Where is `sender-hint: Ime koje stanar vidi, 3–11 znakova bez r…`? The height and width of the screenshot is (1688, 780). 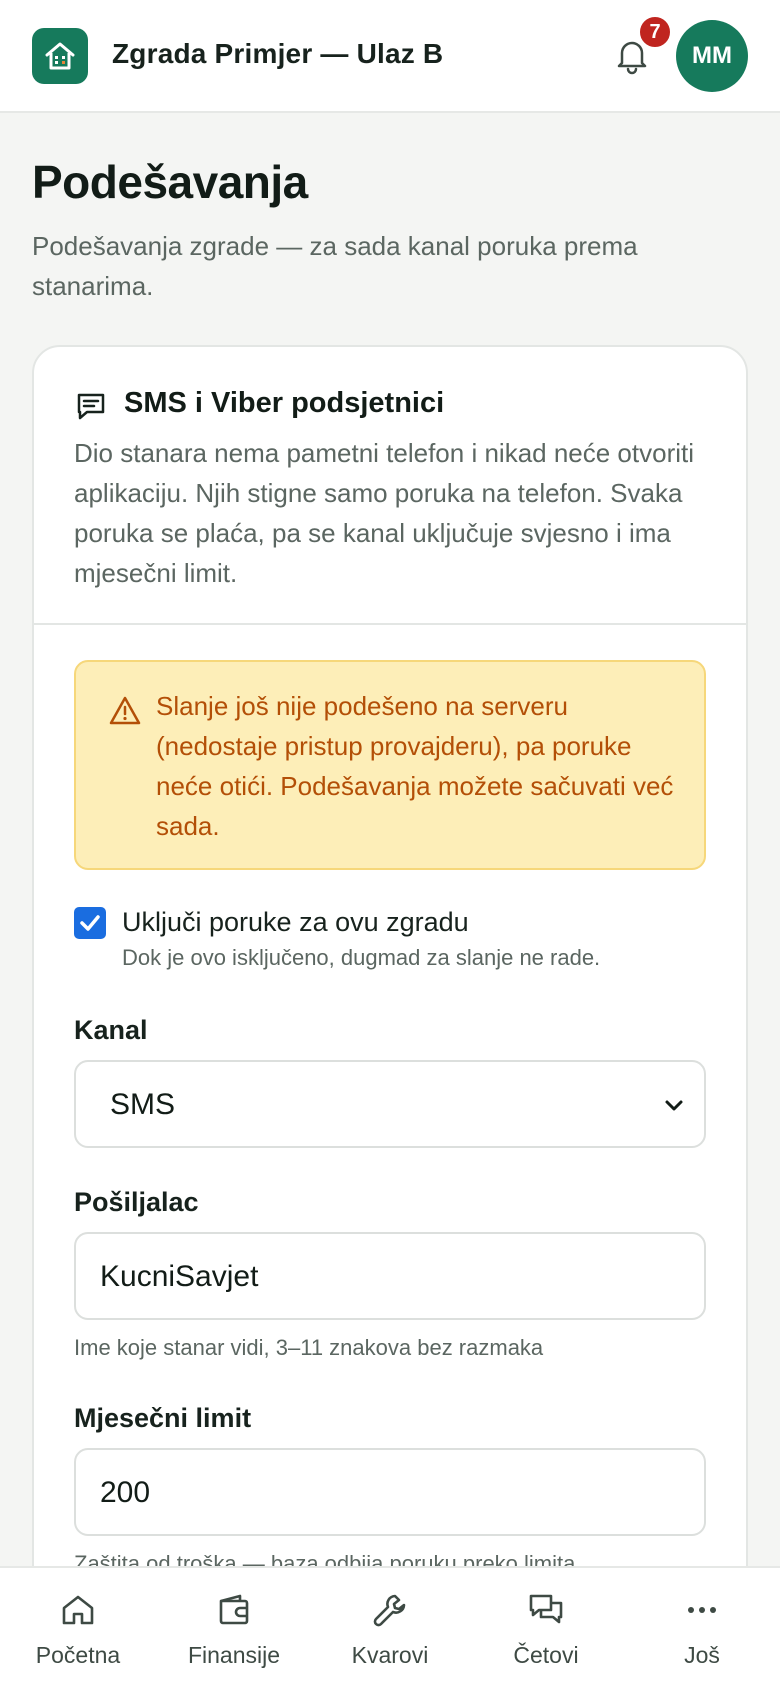 sender-hint: Ime koje stanar vidi, 3–11 znakova bez r… is located at coordinates (309, 1347).